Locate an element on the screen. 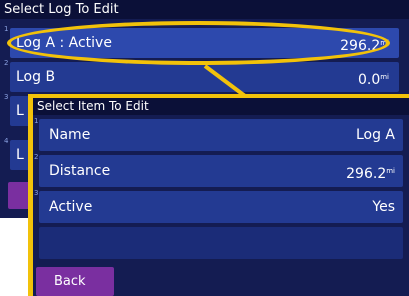 This screenshot has height=296, width=409. item-value: Log A is located at coordinates (375, 135).